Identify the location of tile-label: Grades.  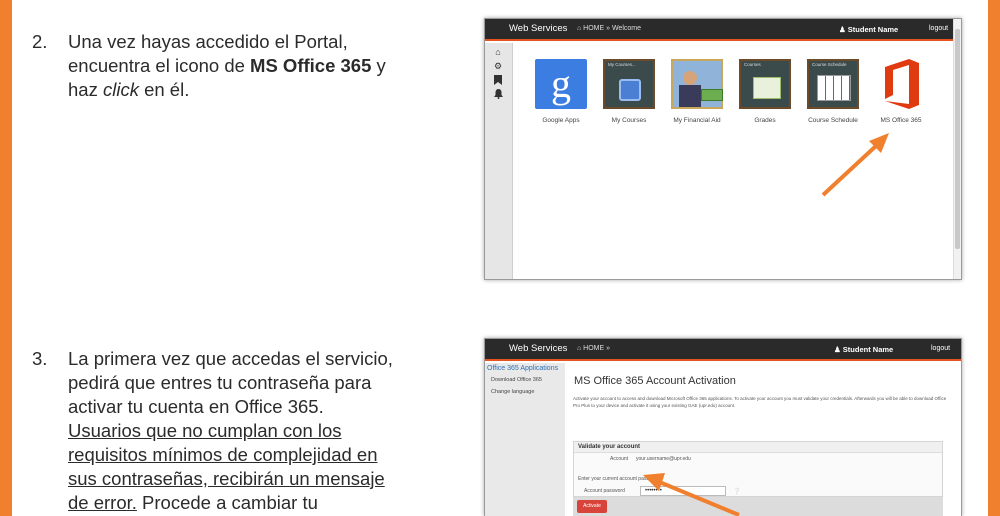
(765, 120).